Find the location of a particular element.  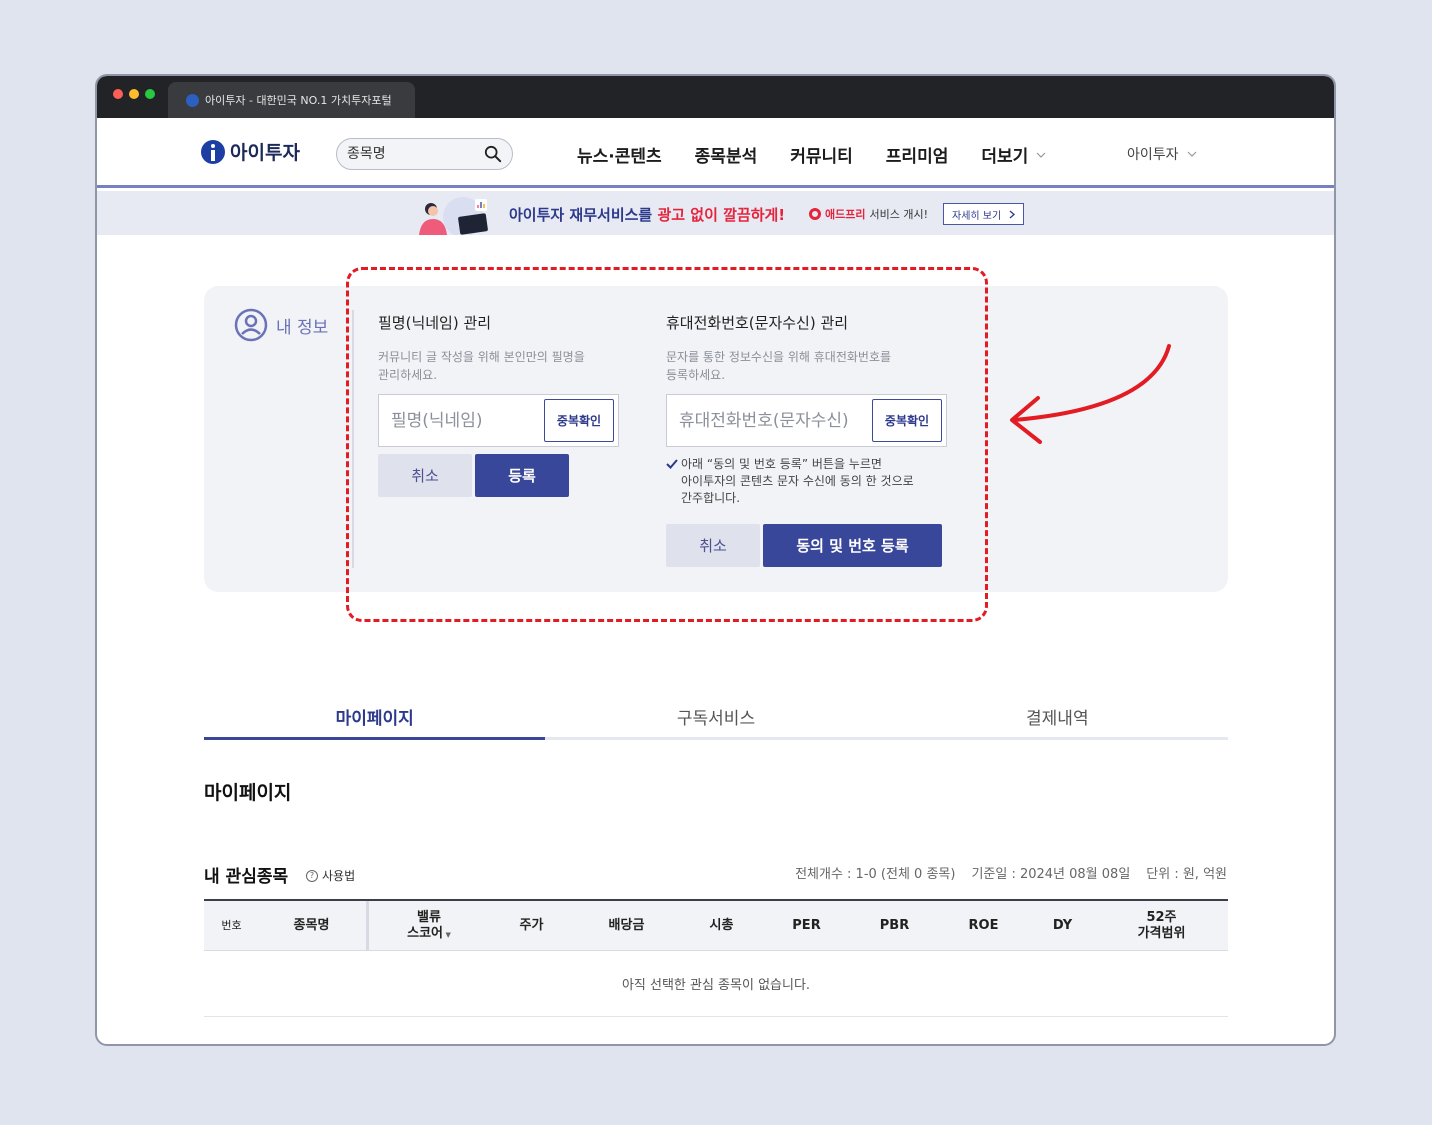

help-icon: ? is located at coordinates (312, 875).